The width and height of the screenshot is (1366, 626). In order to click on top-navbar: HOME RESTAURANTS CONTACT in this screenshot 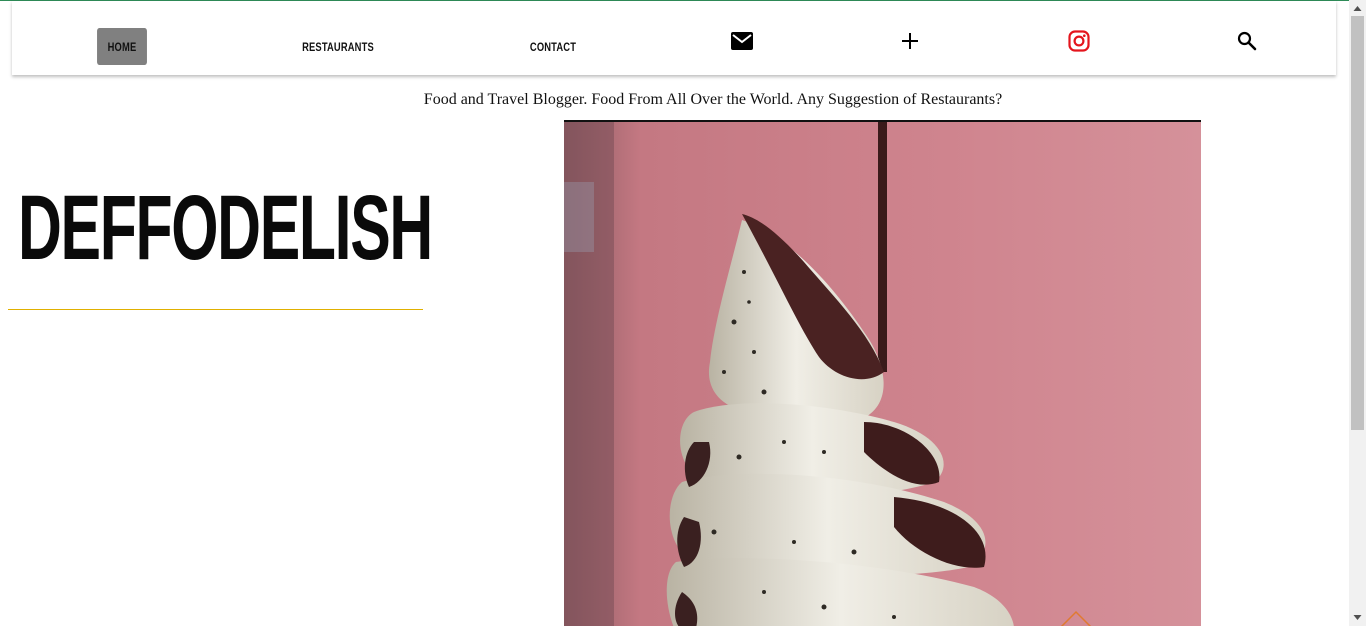, I will do `click(674, 38)`.